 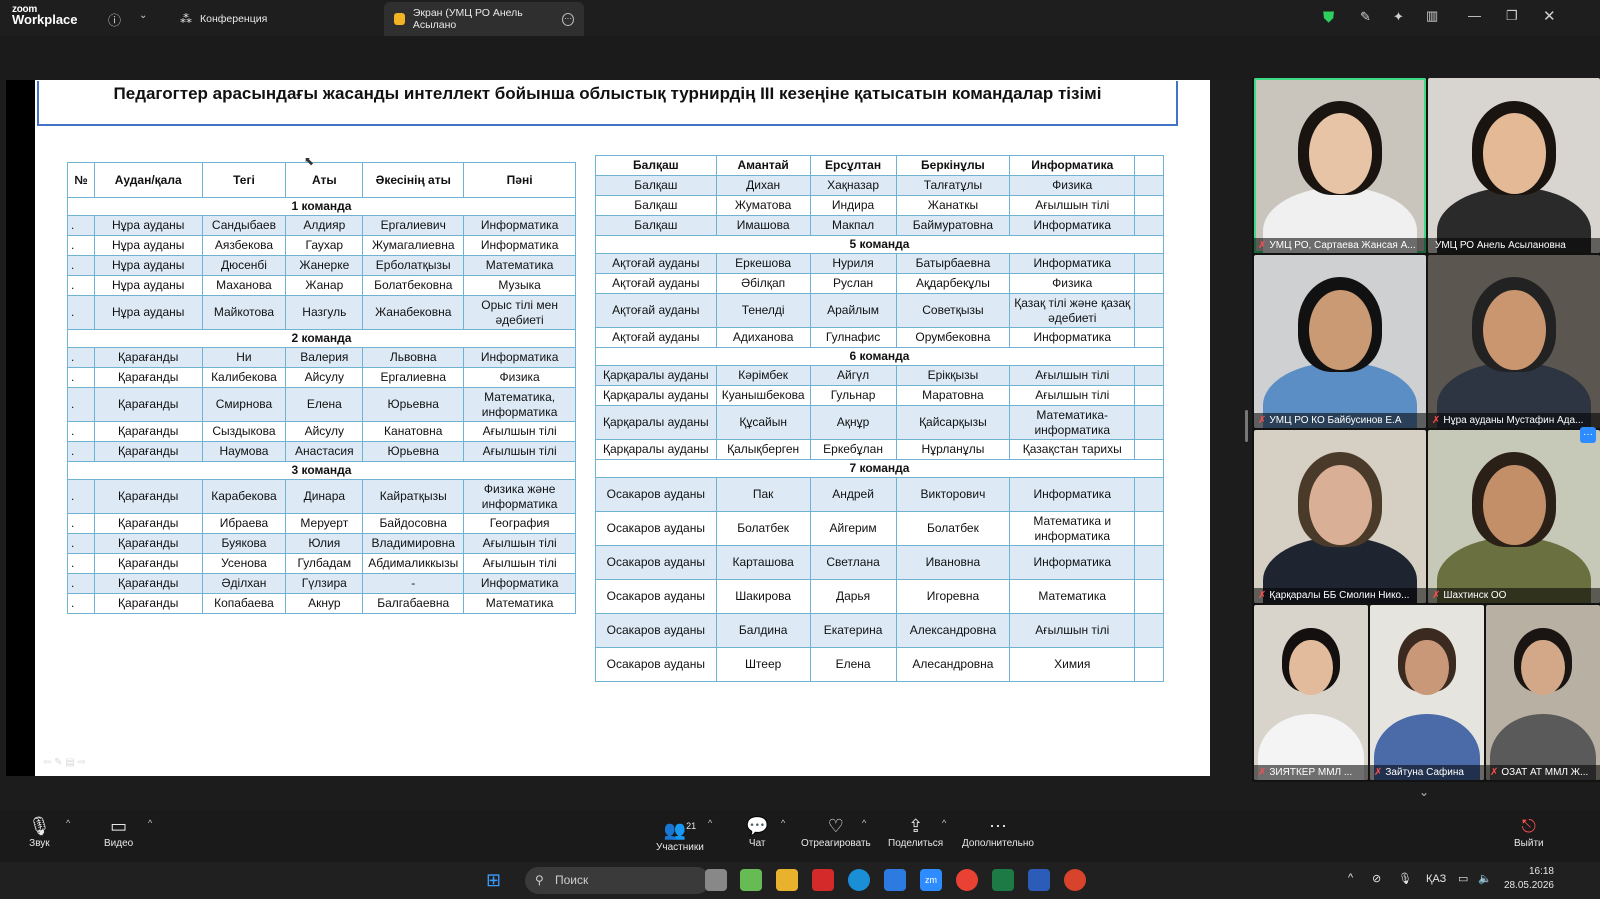 What do you see at coordinates (148, 451) in the screenshot?
I see `table-cell: Қарағанды` at bounding box center [148, 451].